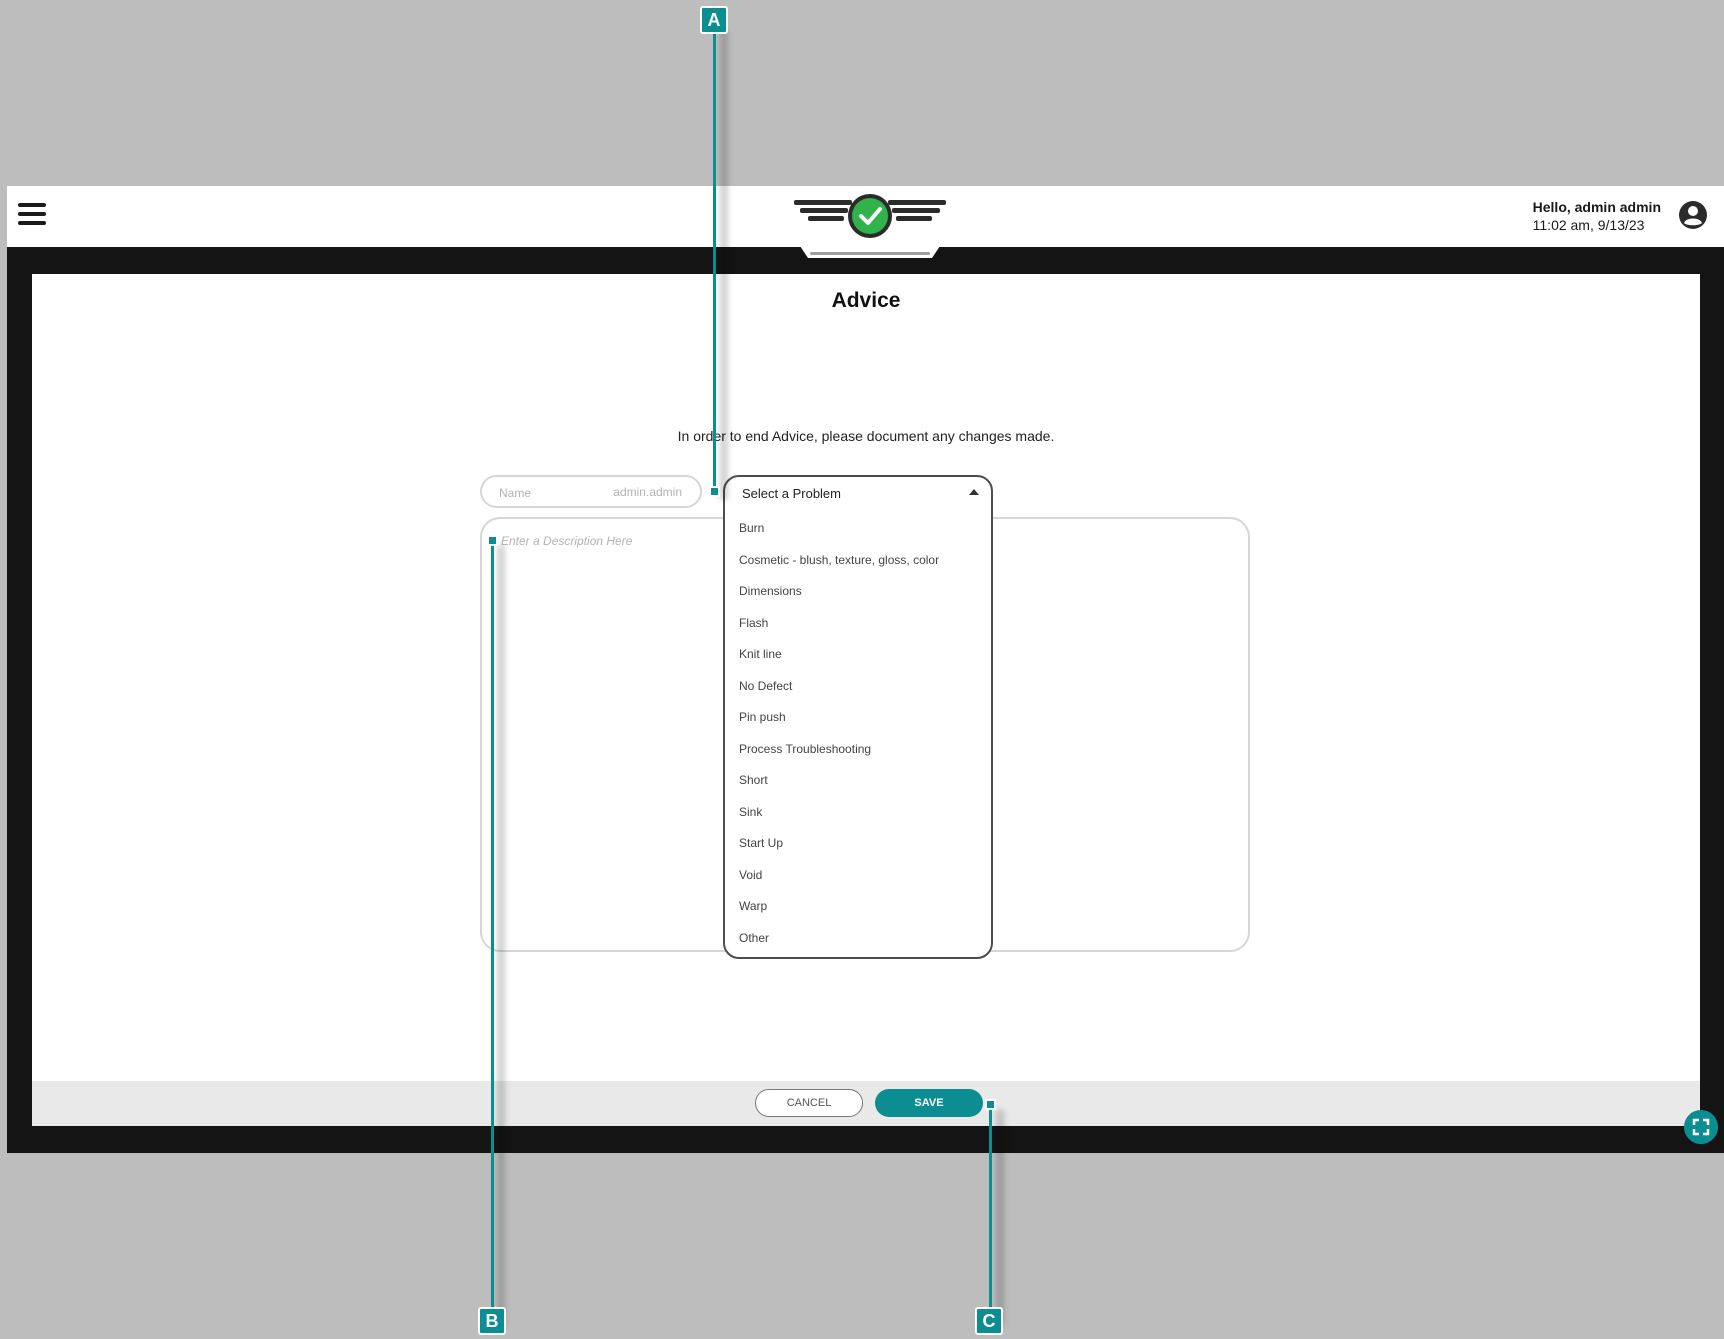 The width and height of the screenshot is (1724, 1339). I want to click on problem-select-label: Select a Problem, so click(791, 493).